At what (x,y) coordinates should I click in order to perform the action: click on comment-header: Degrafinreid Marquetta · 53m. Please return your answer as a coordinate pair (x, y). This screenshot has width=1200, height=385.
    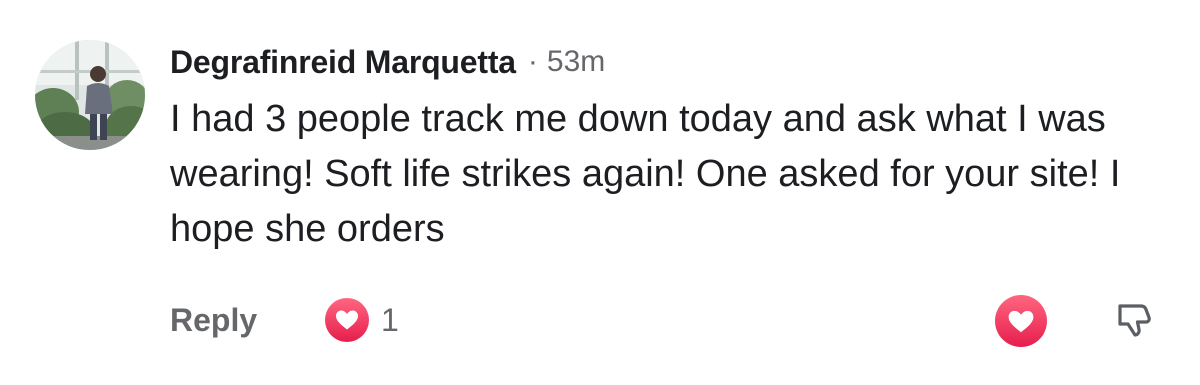
    Looking at the image, I should click on (387, 62).